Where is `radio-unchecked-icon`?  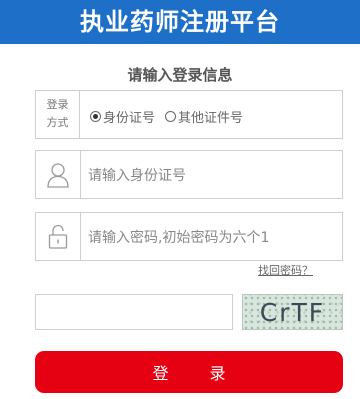
radio-unchecked-icon is located at coordinates (171, 116).